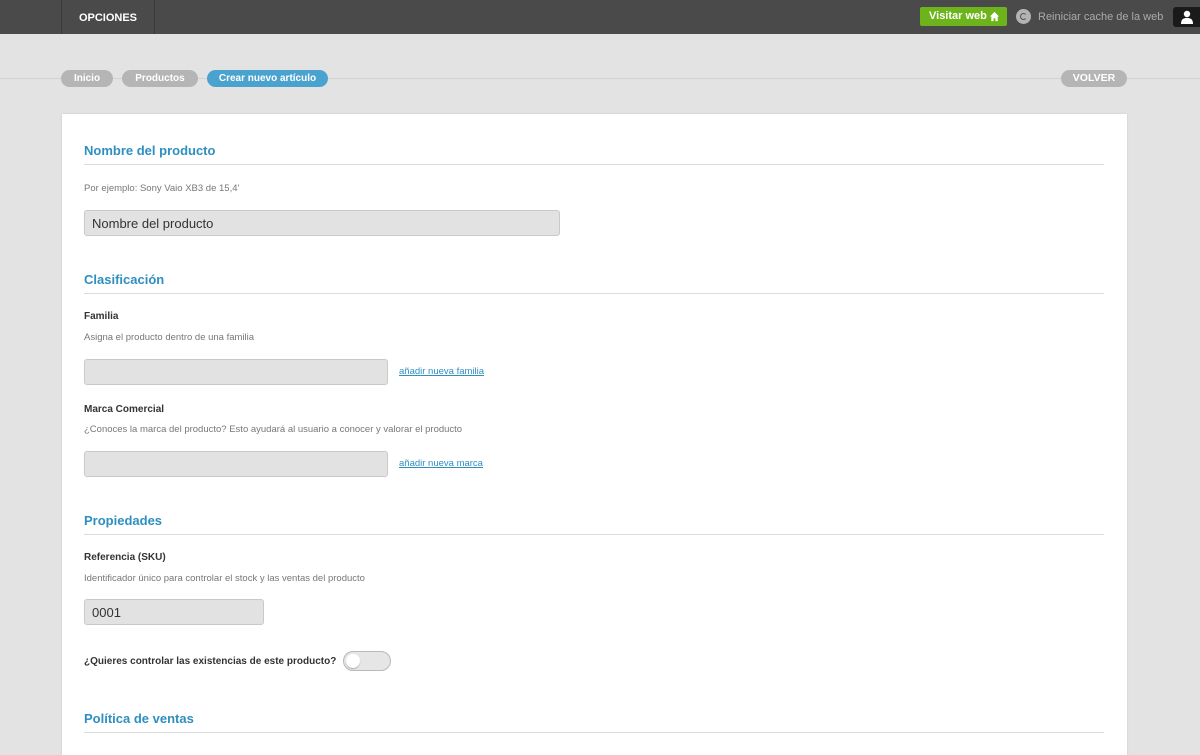 The image size is (1200, 755). Describe the element at coordinates (322, 223) in the screenshot. I see `product-name-input` at that location.